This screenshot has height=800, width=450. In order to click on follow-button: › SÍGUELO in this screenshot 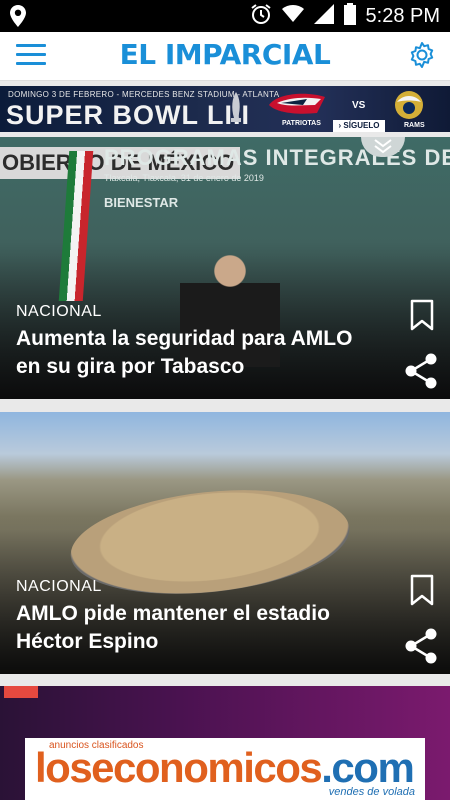, I will do `click(359, 126)`.